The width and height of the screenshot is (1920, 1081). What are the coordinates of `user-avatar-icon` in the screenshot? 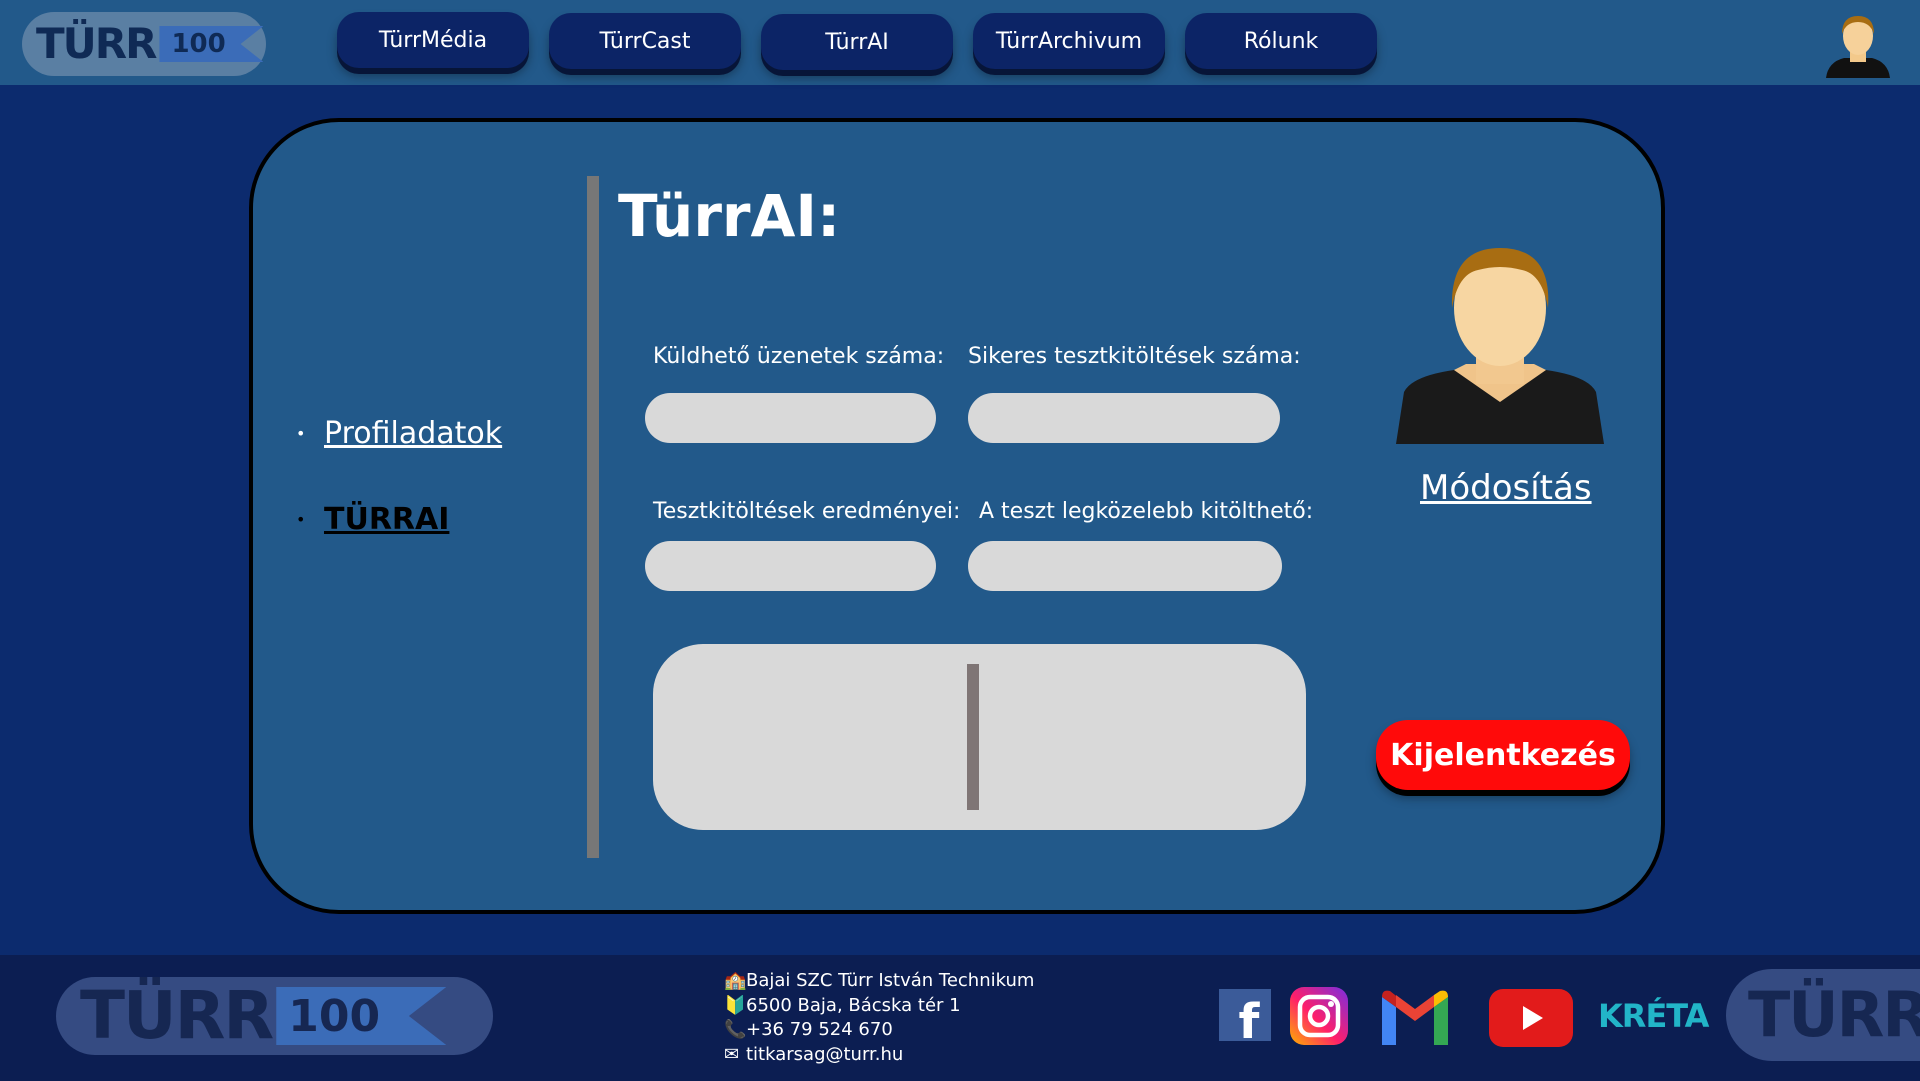 It's located at (1858, 44).